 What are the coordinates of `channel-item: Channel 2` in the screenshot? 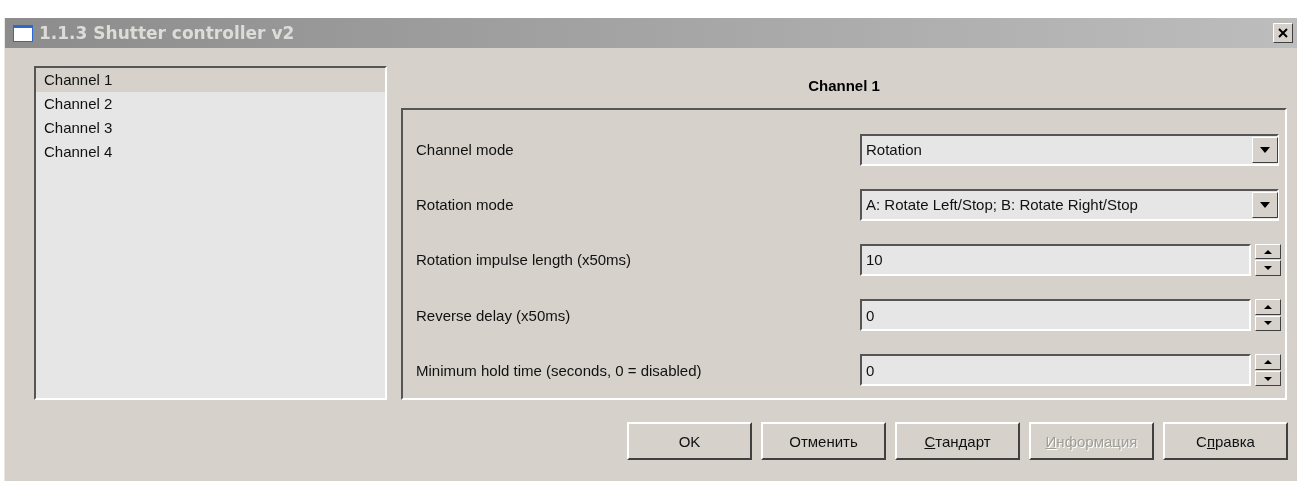 It's located at (210, 104).